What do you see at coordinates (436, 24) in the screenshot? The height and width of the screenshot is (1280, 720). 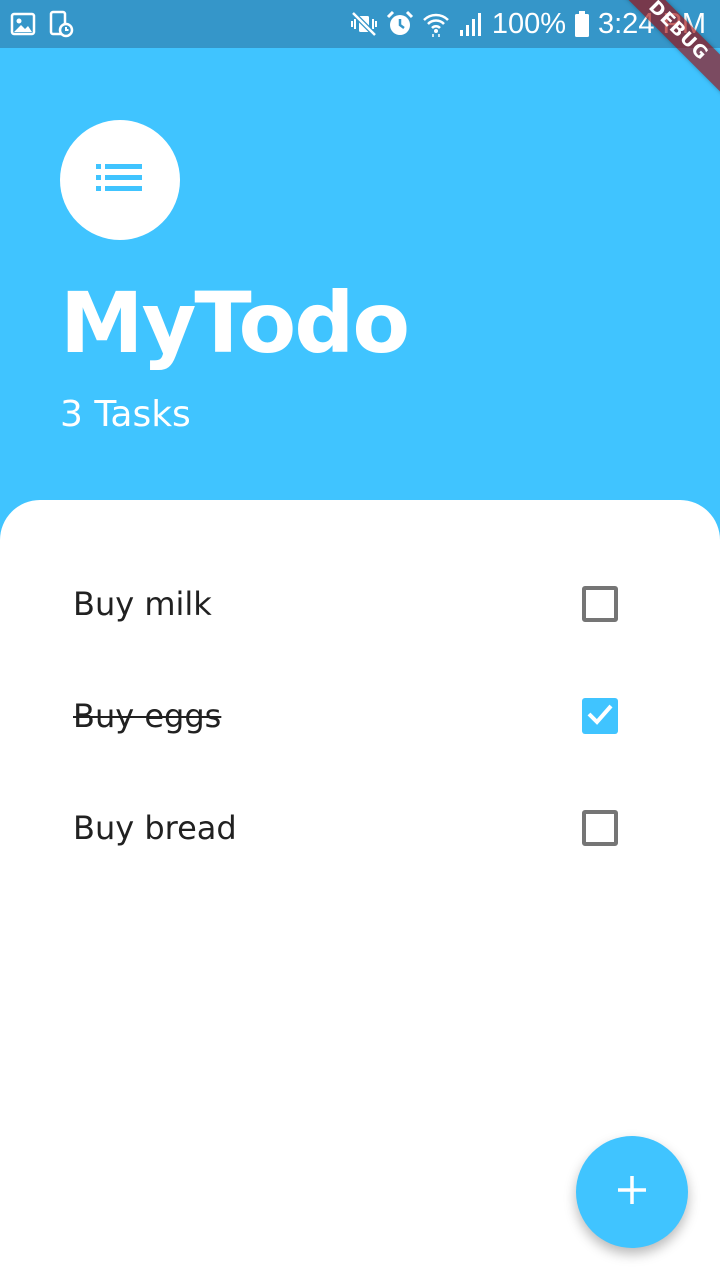 I see `wifi-icon` at bounding box center [436, 24].